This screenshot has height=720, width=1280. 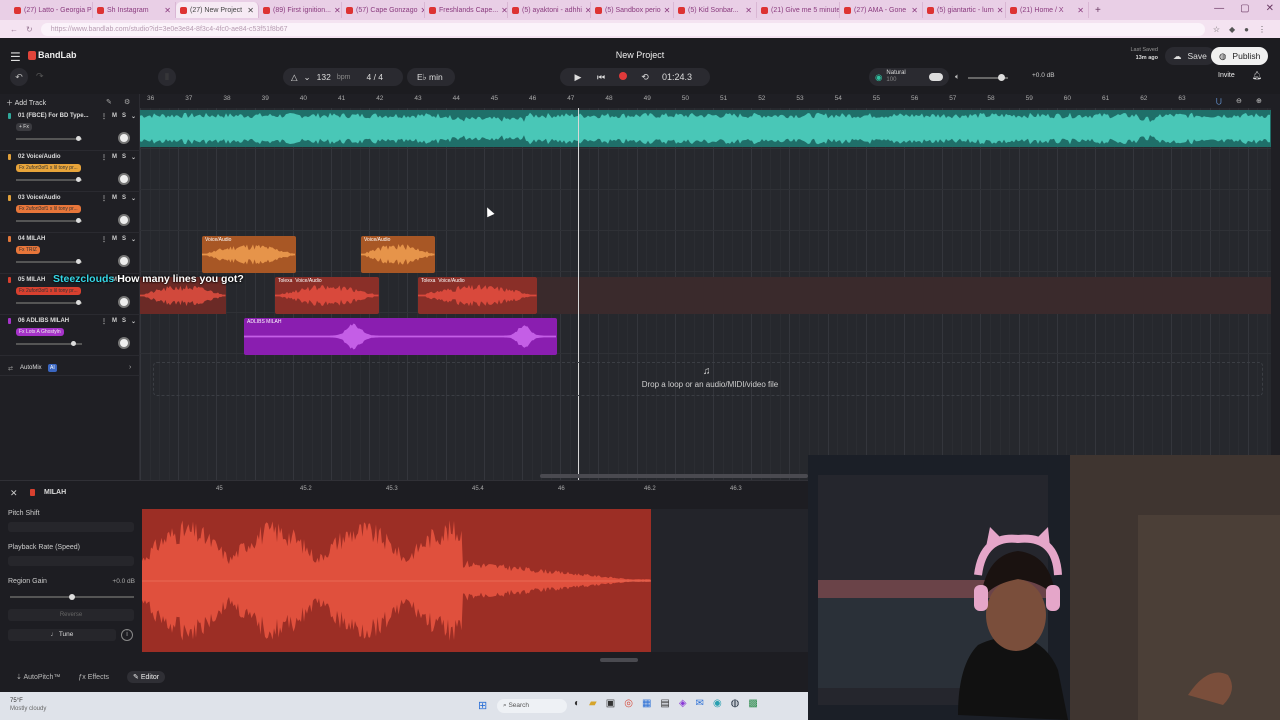 I want to click on store-icon: ▤, so click(x=664, y=703).